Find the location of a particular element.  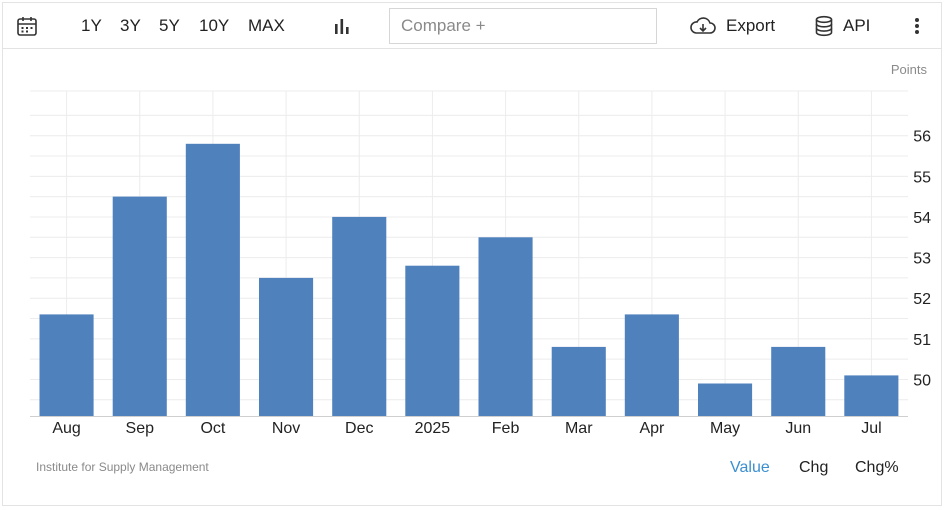

bar-nov is located at coordinates (286, 346).